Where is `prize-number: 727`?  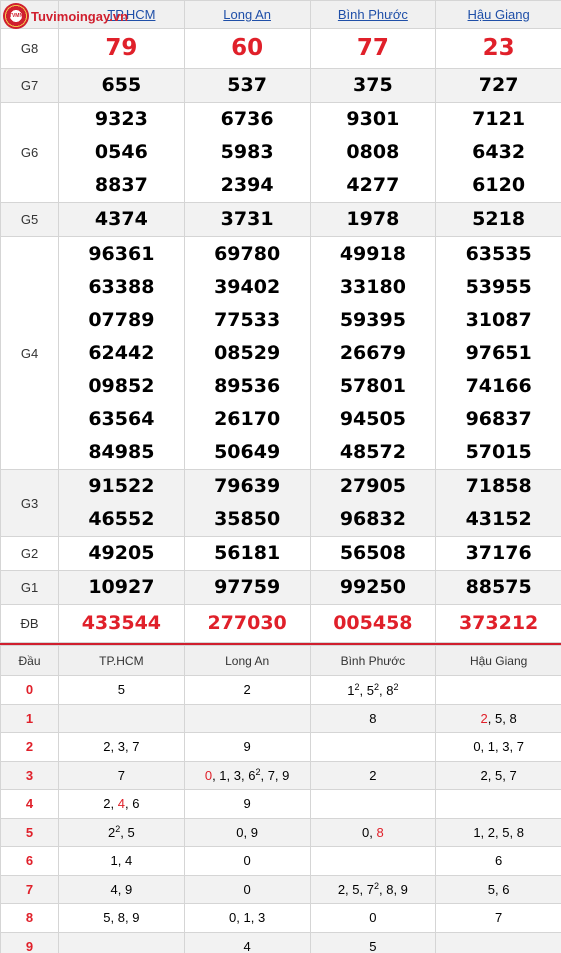
prize-number: 727 is located at coordinates (498, 85).